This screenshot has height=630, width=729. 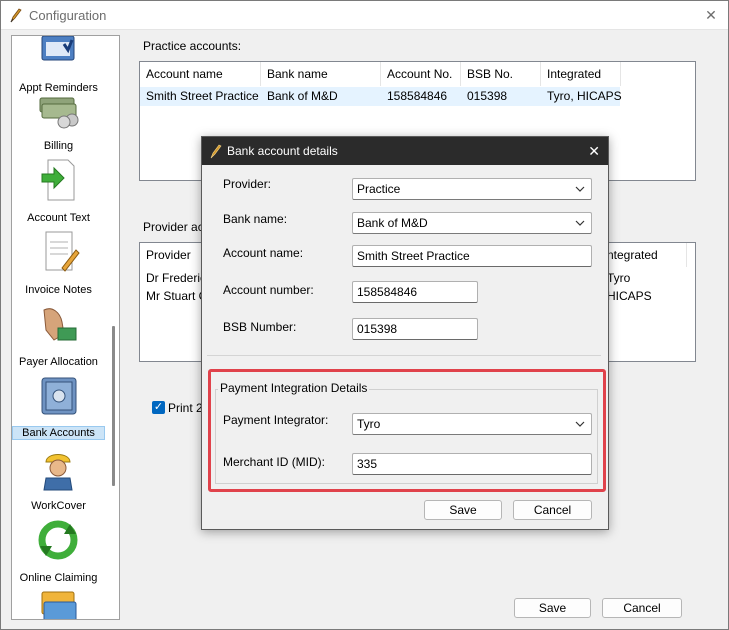 I want to click on merchant-id-label: Merchant ID (MID):, so click(x=274, y=462).